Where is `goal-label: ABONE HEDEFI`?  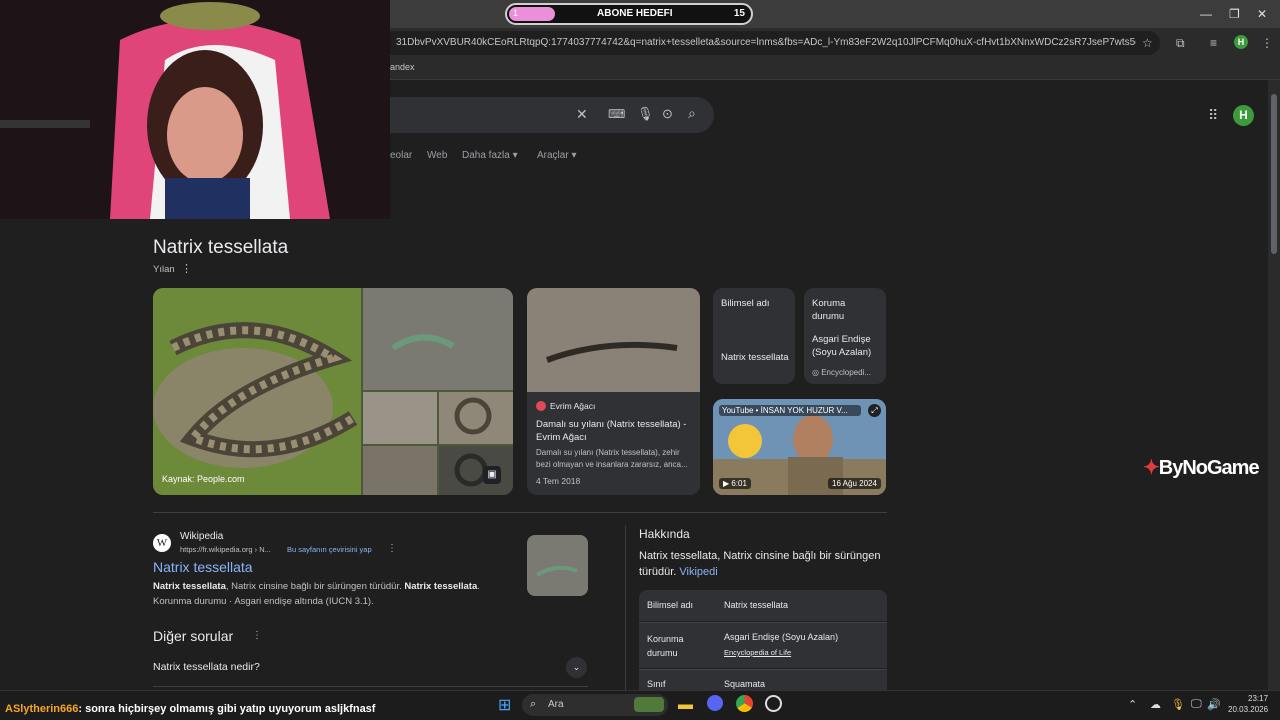
goal-label: ABONE HEDEFI is located at coordinates (635, 13).